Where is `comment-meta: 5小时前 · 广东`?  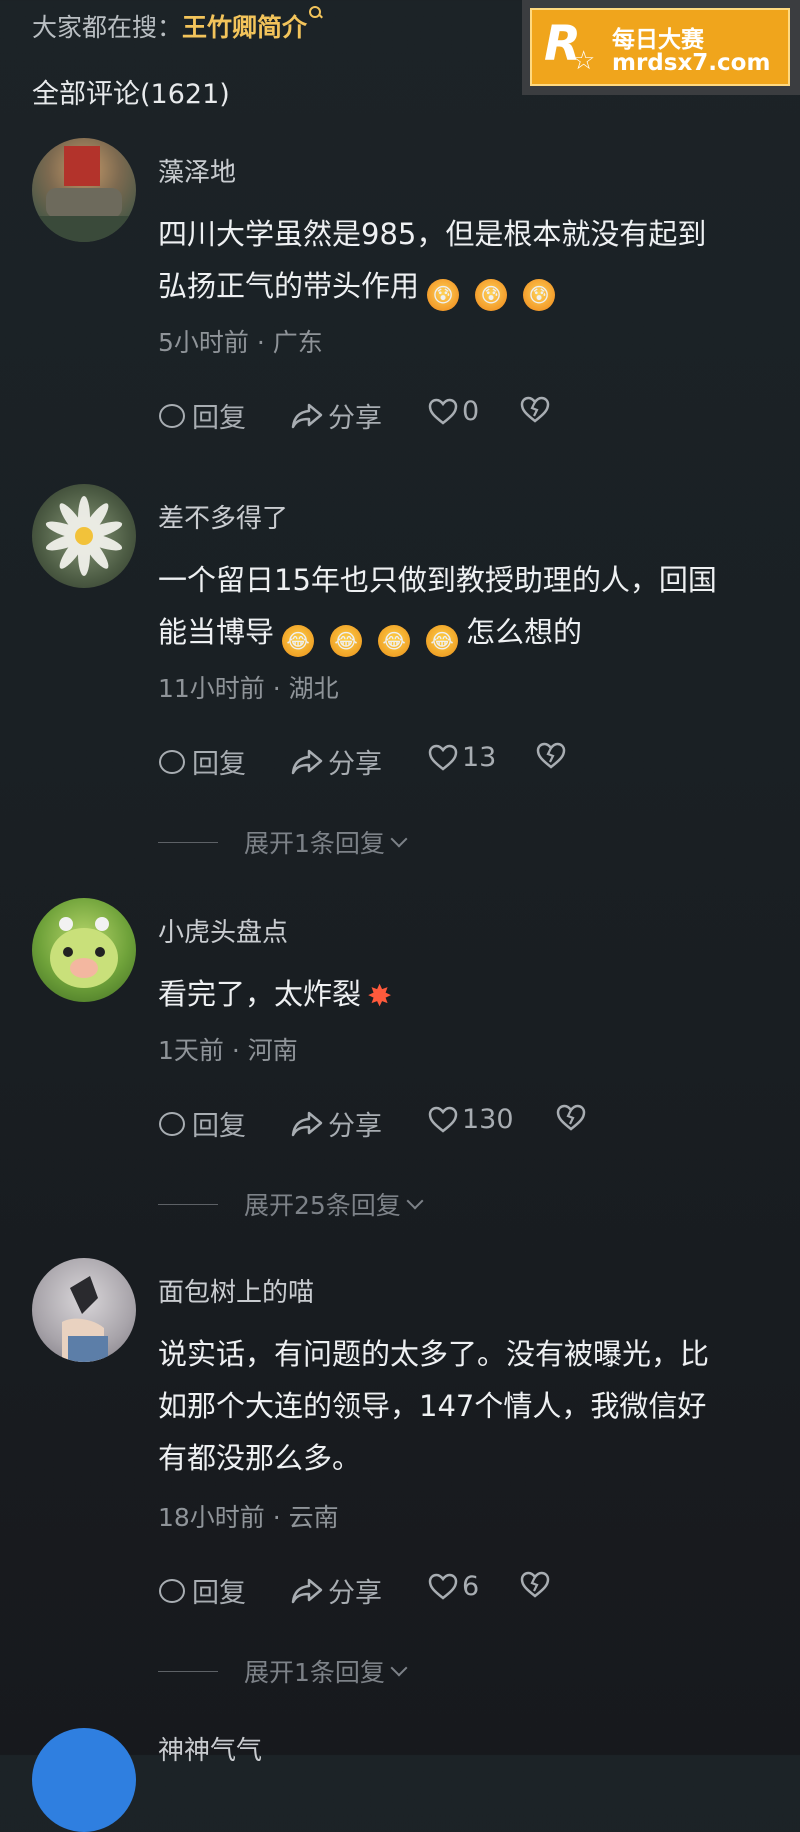
comment-meta: 5小时前 · 广东 is located at coordinates (240, 342).